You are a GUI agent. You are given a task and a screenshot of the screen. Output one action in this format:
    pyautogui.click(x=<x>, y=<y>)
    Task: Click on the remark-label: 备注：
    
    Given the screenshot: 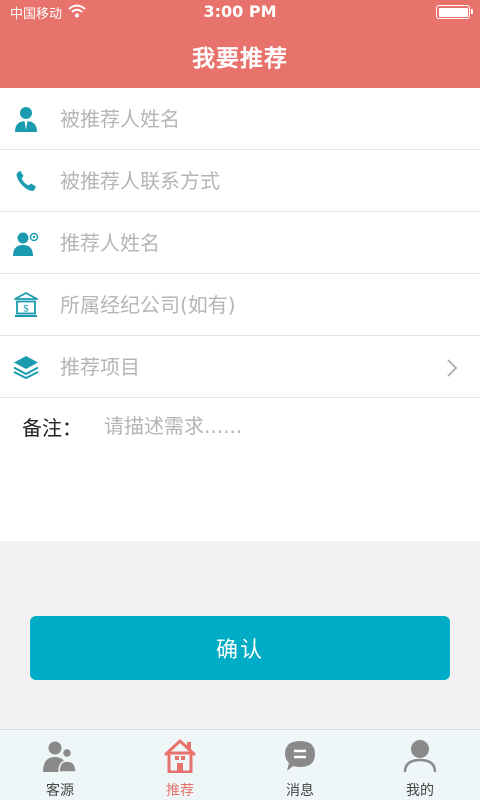 What is the action you would take?
    pyautogui.click(x=52, y=428)
    